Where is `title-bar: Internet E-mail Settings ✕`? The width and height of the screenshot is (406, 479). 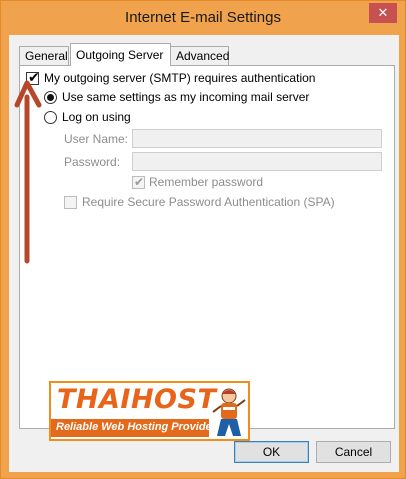 title-bar: Internet E-mail Settings ✕ is located at coordinates (203, 18).